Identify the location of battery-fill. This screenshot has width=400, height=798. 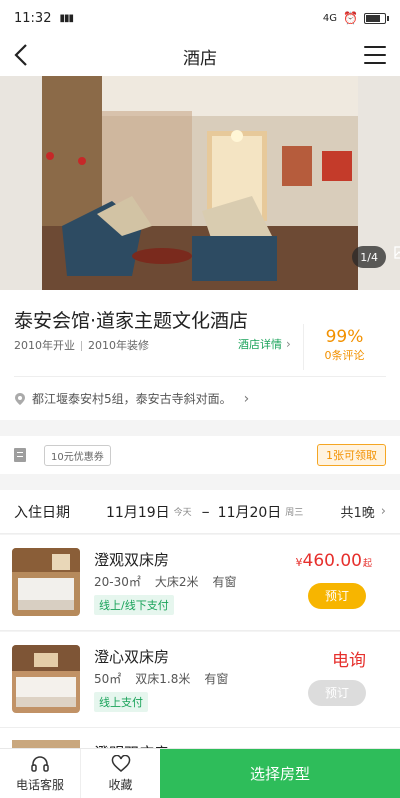
(373, 18).